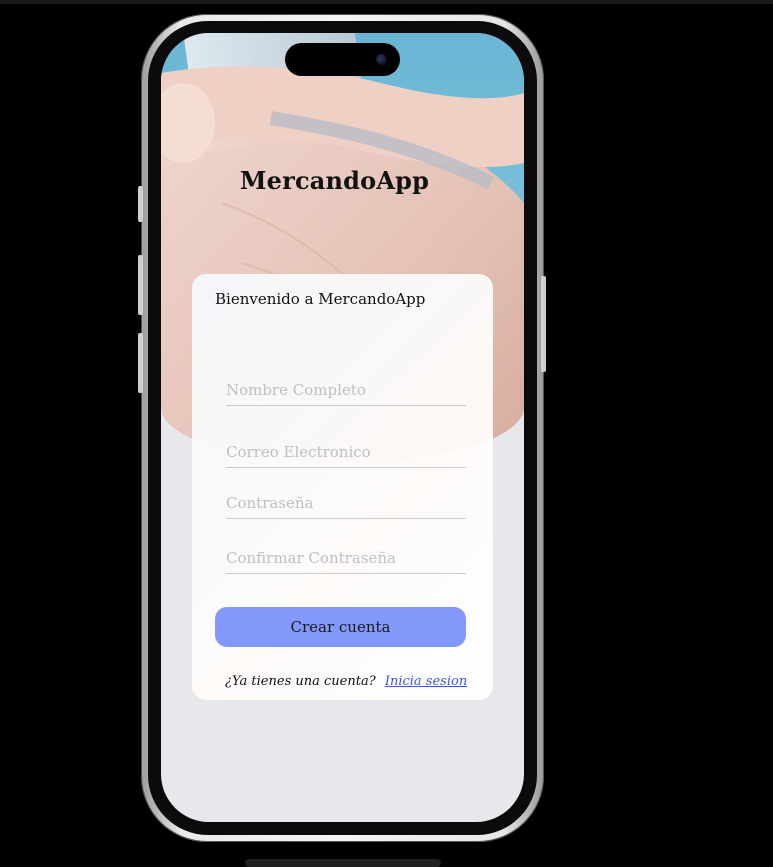 The height and width of the screenshot is (867, 773). I want to click on password-input, so click(346, 503).